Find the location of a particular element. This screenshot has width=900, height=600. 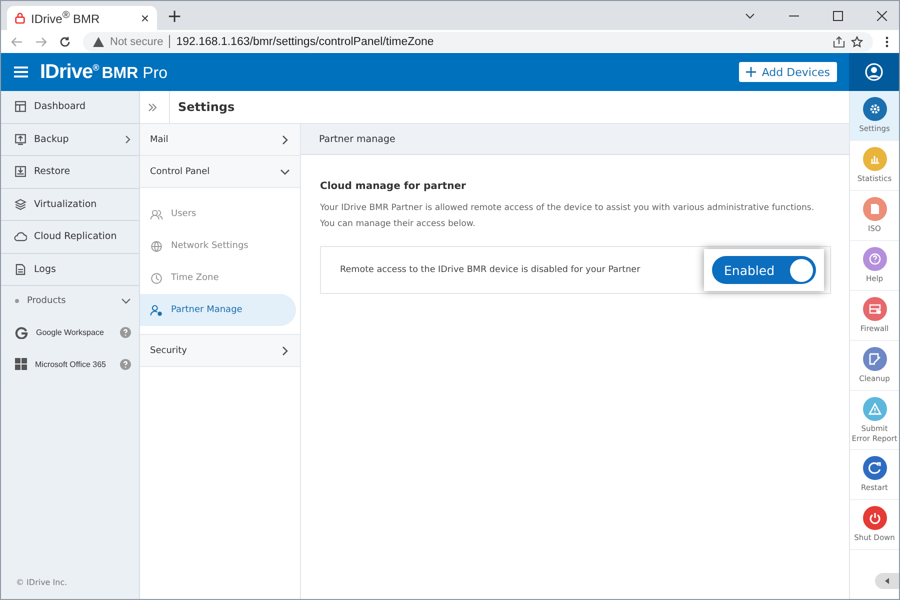

browser-tab: IDrive$^{®}$ BMR × is located at coordinates (82, 18).